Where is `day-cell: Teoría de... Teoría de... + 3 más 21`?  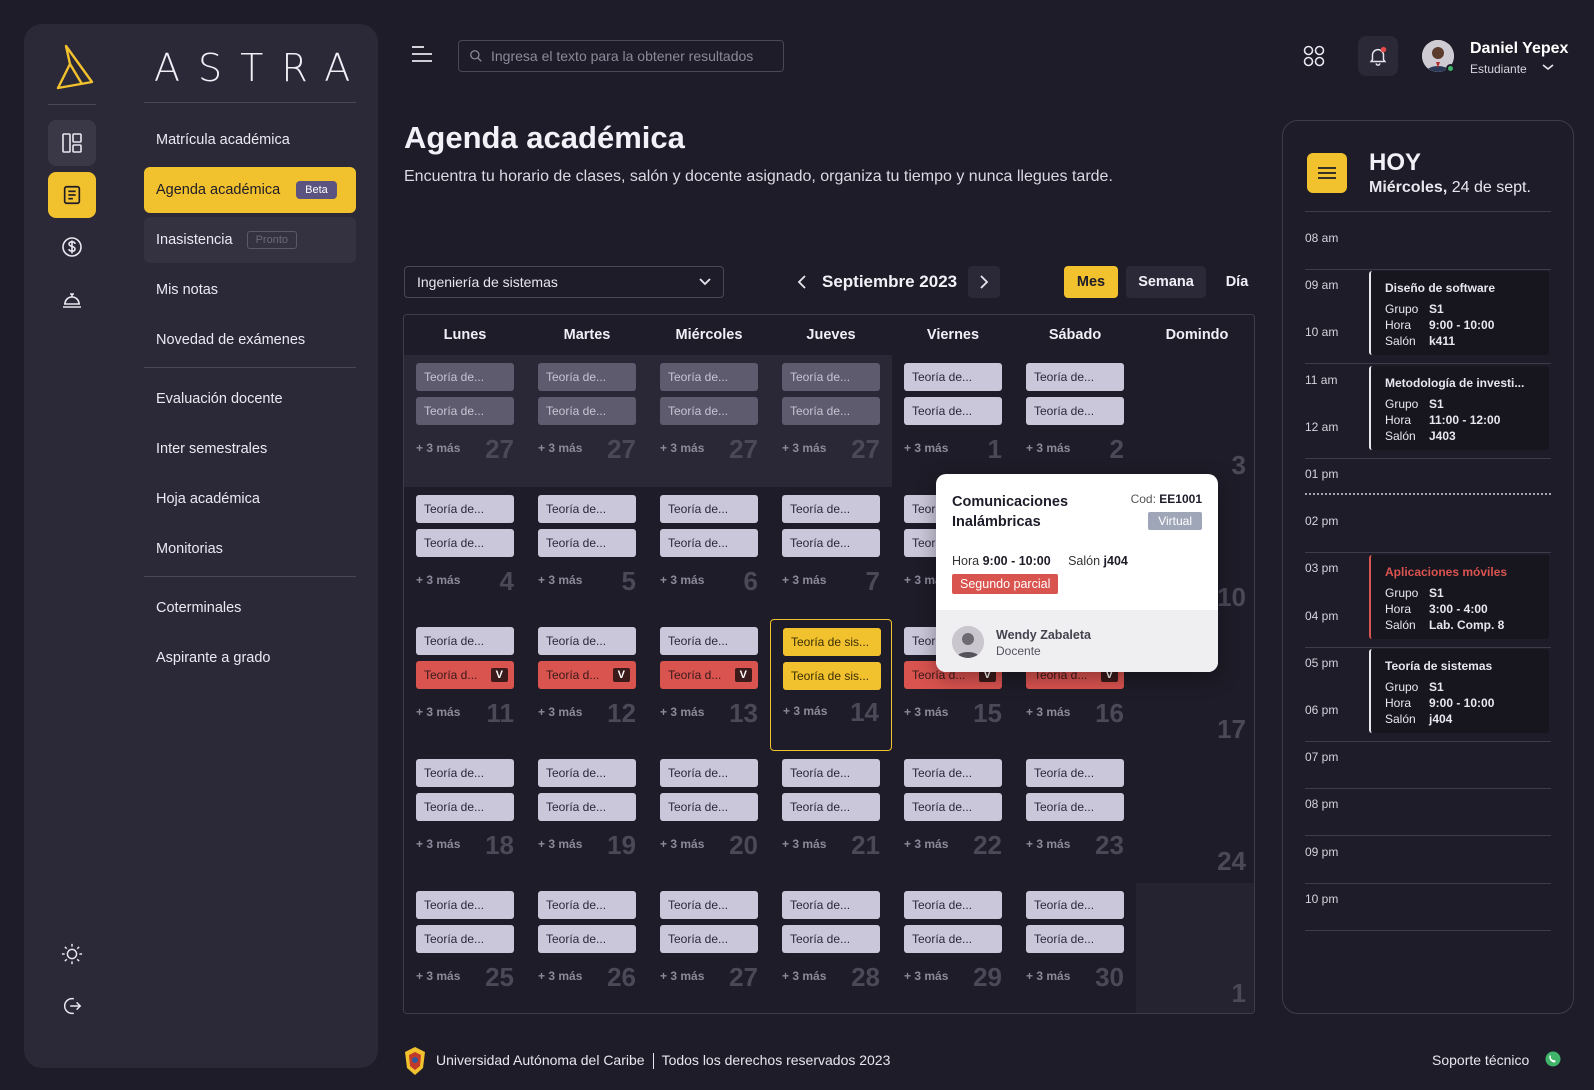 day-cell: Teoría de... Teoría de... + 3 más 21 is located at coordinates (831, 817).